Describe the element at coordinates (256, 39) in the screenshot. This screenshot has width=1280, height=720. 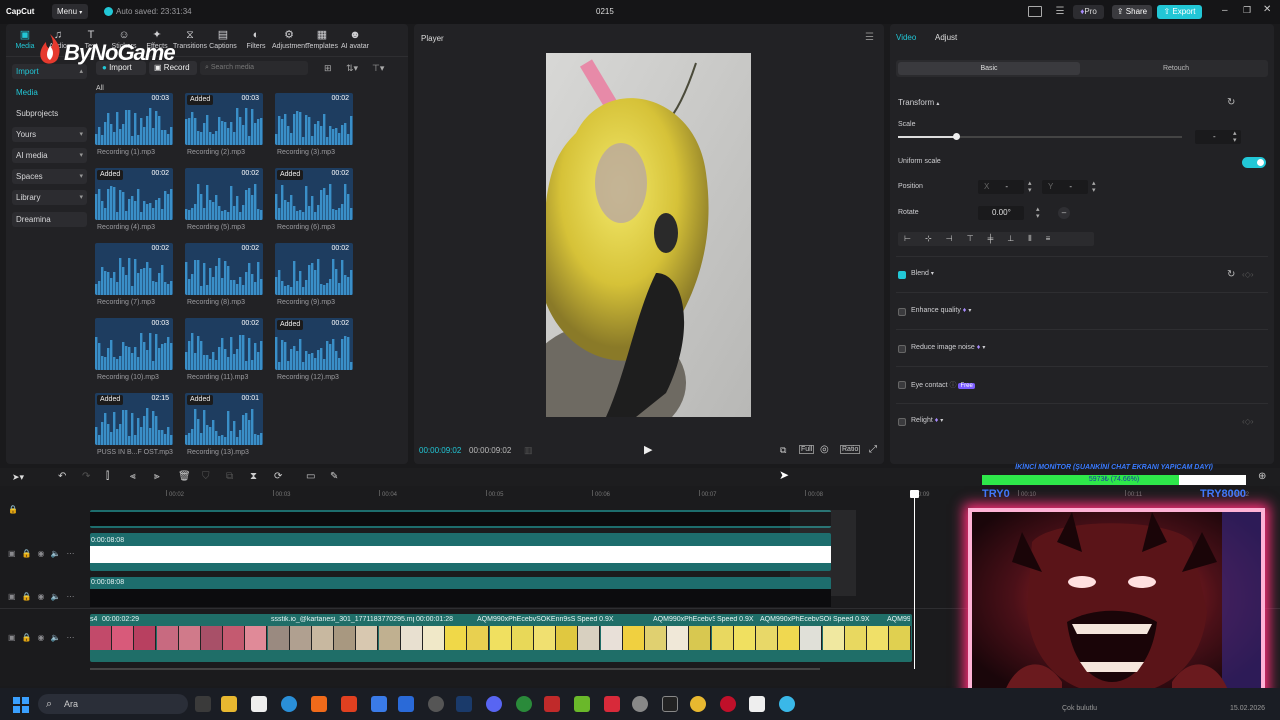
I see `tab-filters: ◐ Filters` at that location.